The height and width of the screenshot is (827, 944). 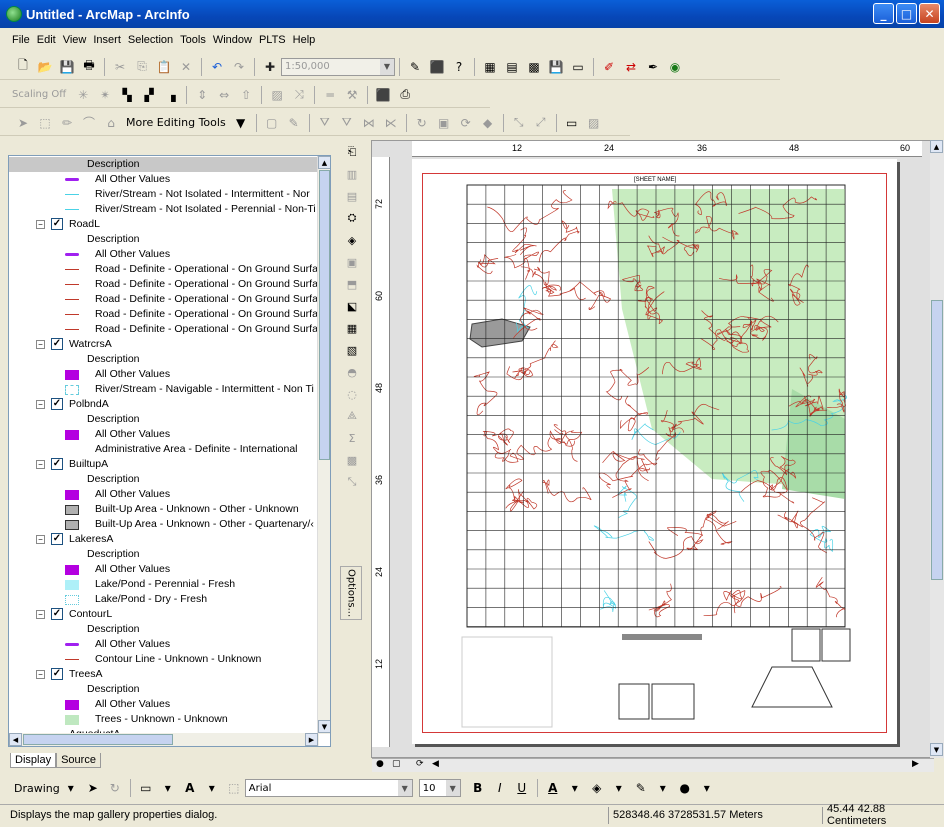 What do you see at coordinates (352, 416) in the screenshot?
I see `tool13-icon: ⟁` at bounding box center [352, 416].